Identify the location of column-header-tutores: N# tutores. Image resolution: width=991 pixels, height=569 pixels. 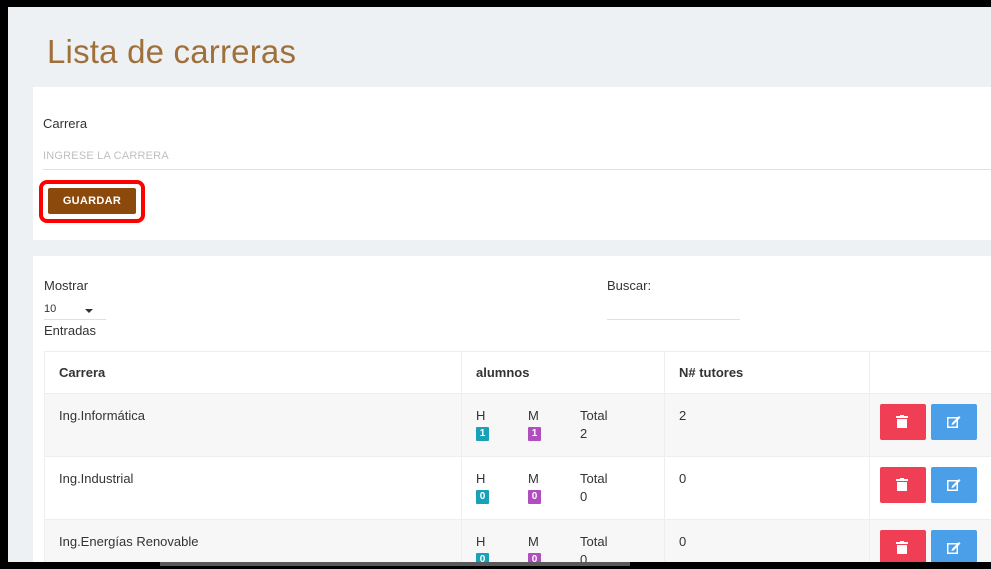
(767, 372).